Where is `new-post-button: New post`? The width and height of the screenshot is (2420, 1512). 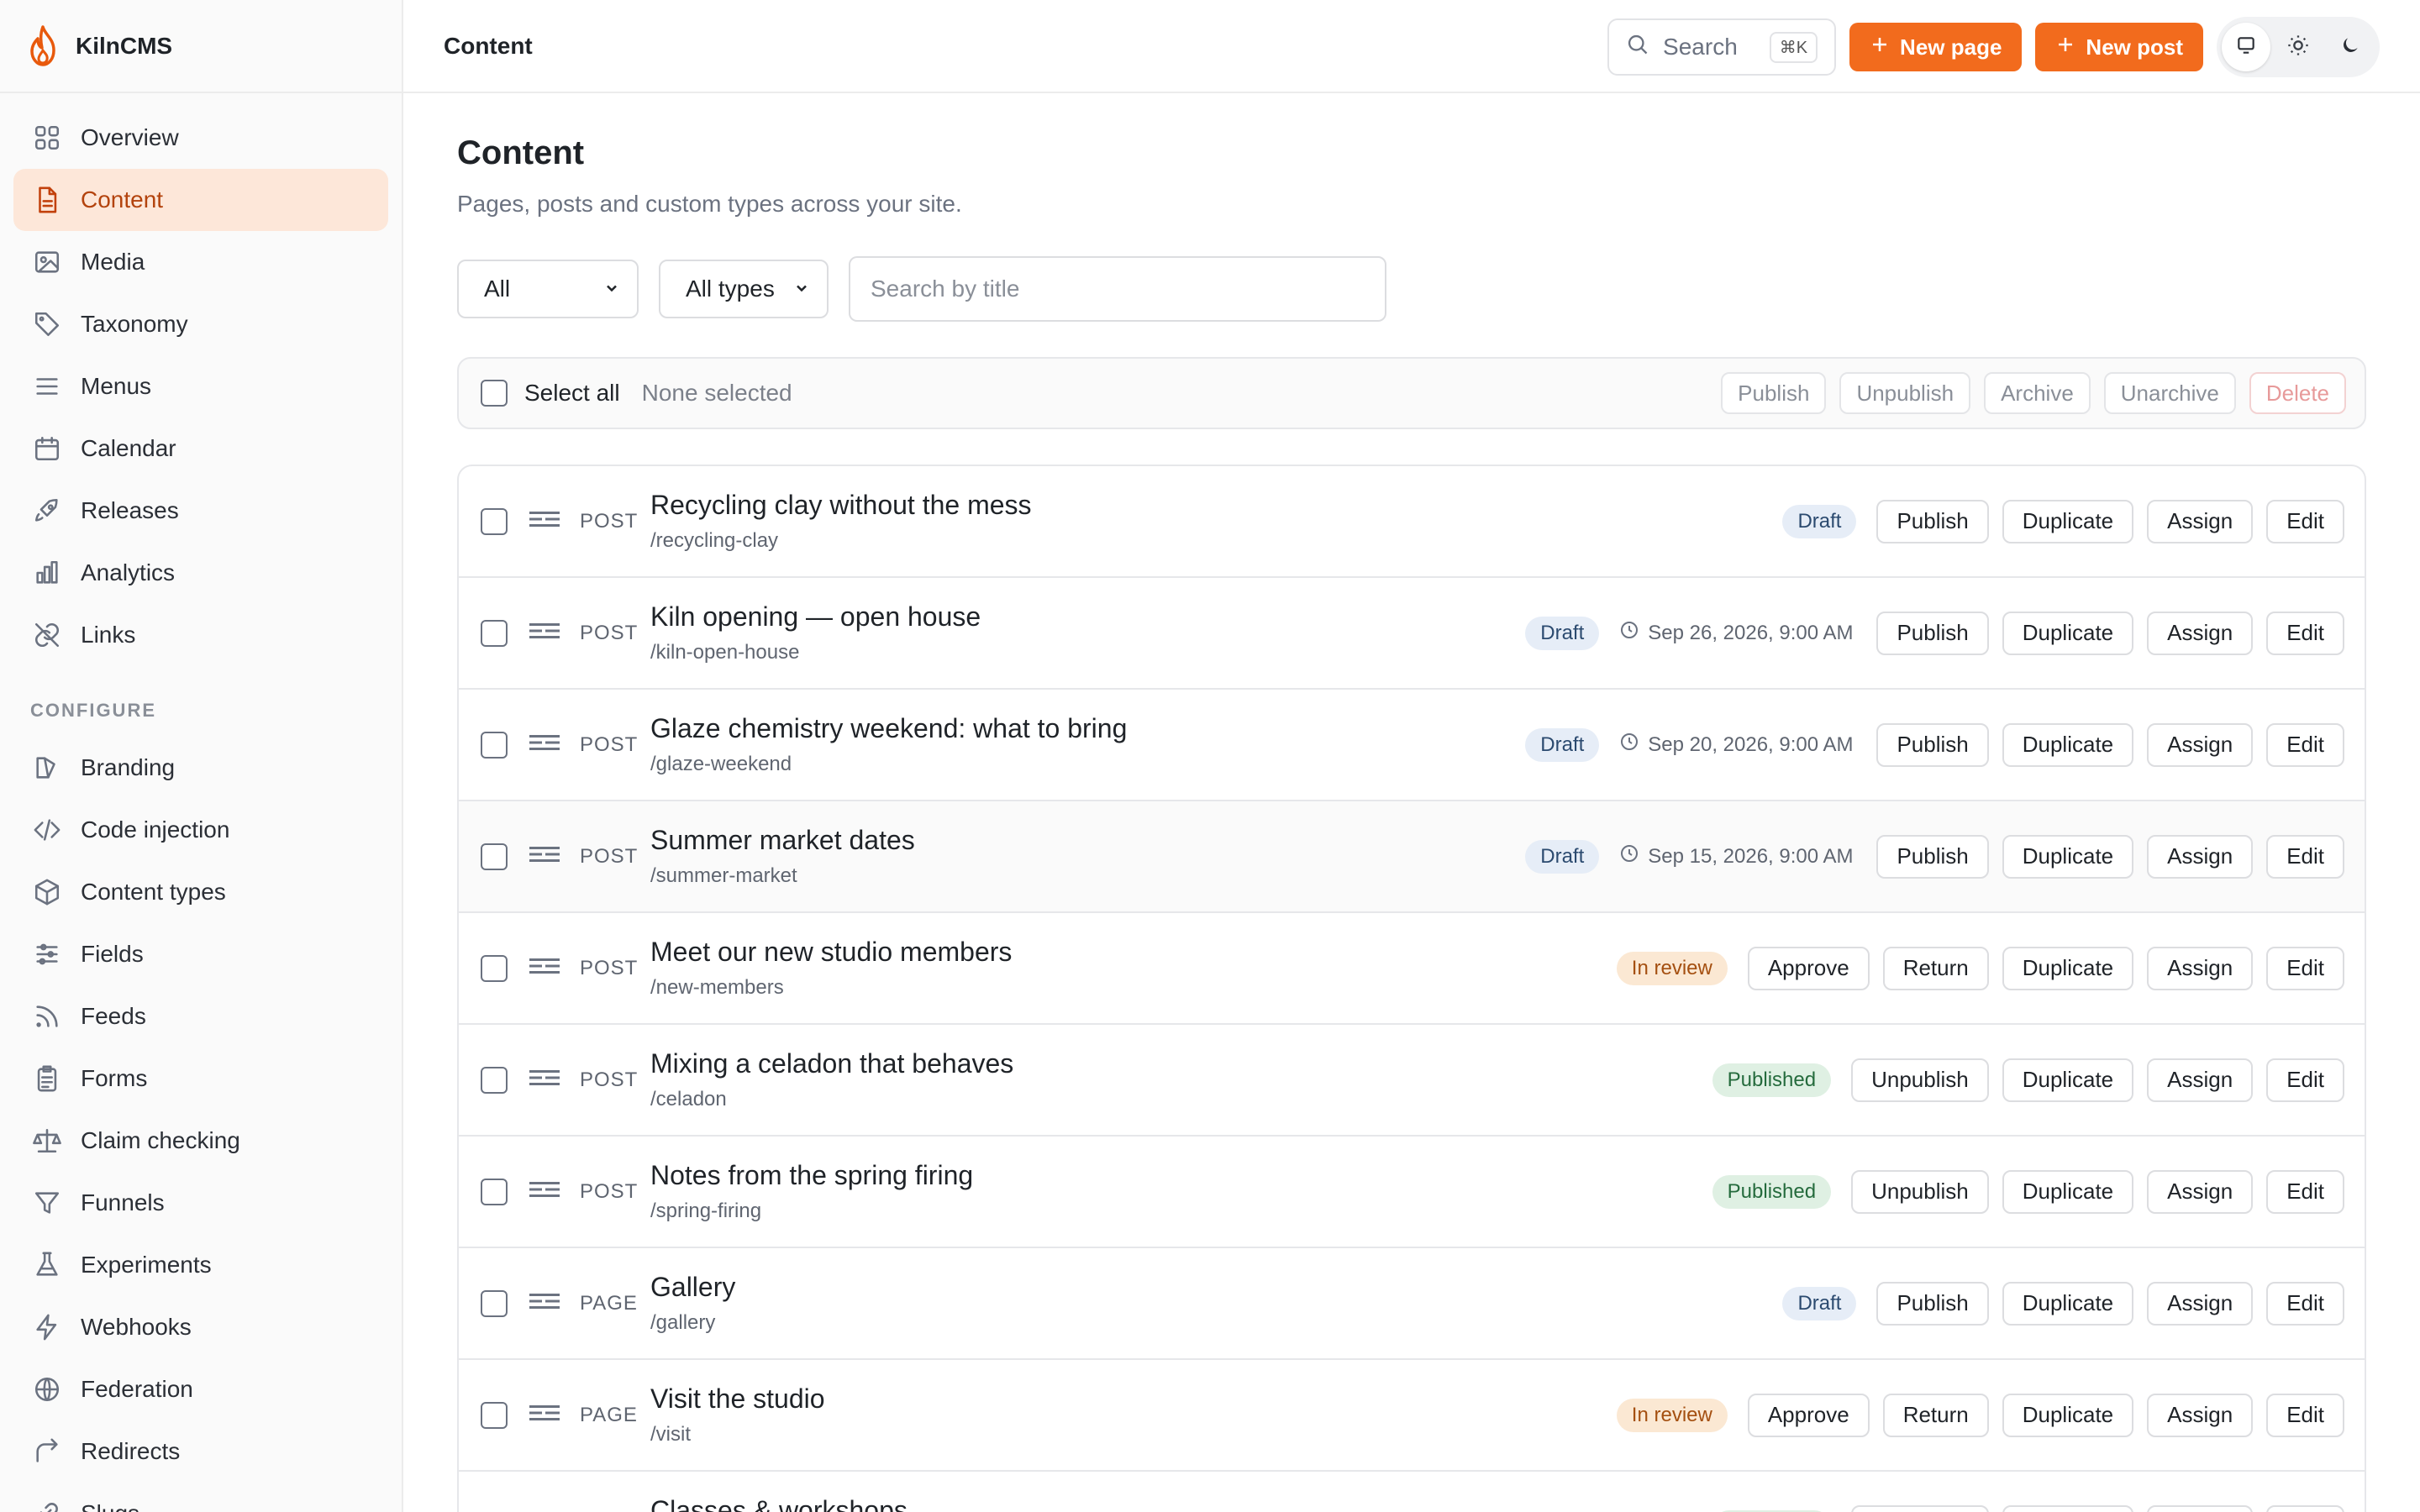 new-post-button: New post is located at coordinates (2119, 47).